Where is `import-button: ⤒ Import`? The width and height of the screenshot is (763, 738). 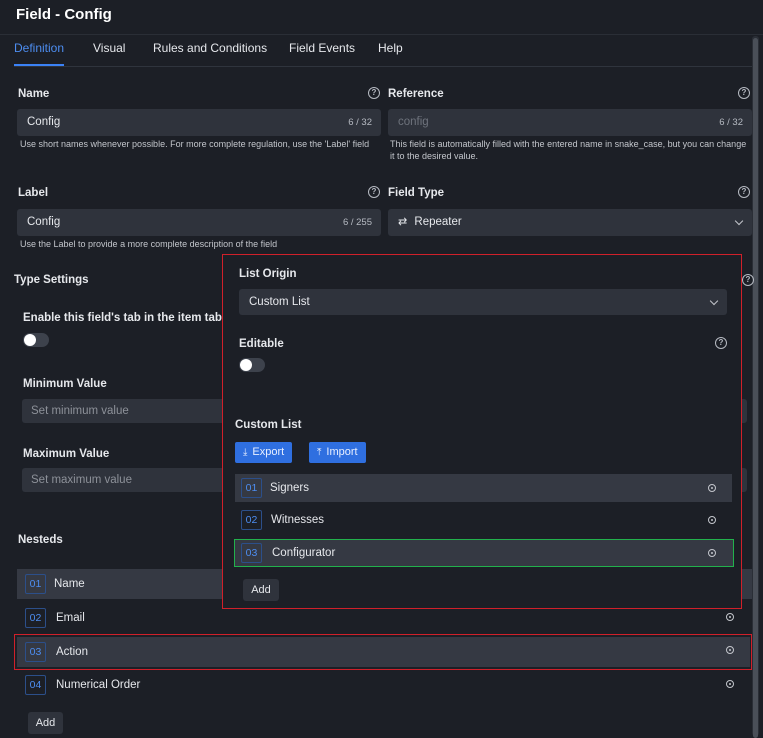
import-button: ⤒ Import is located at coordinates (337, 452).